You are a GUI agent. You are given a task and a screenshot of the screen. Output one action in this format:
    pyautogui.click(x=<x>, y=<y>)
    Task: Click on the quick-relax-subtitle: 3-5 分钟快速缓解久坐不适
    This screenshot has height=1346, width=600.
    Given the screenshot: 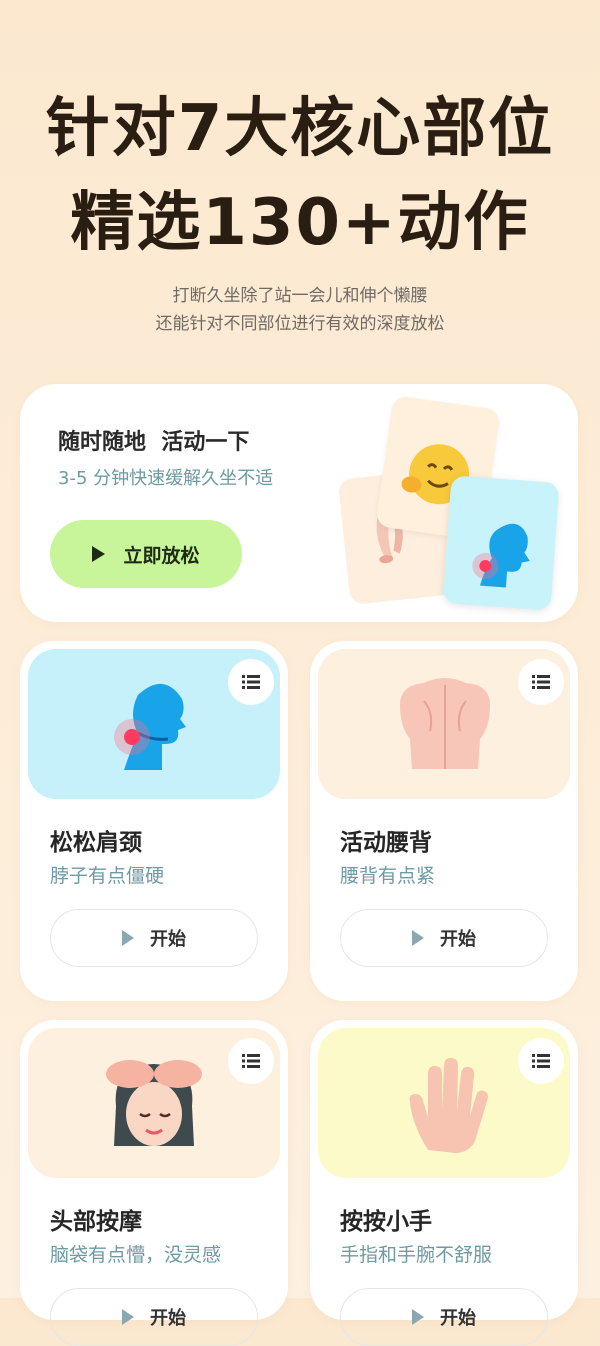 What is the action you would take?
    pyautogui.click(x=166, y=478)
    